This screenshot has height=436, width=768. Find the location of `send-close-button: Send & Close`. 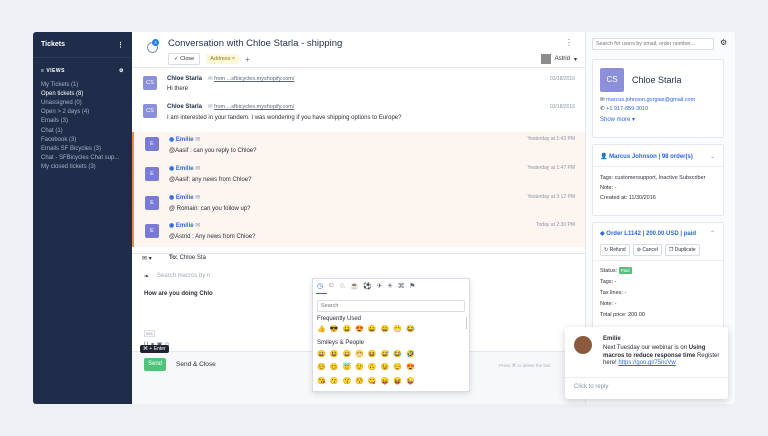

send-close-button: Send & Close is located at coordinates (196, 364).